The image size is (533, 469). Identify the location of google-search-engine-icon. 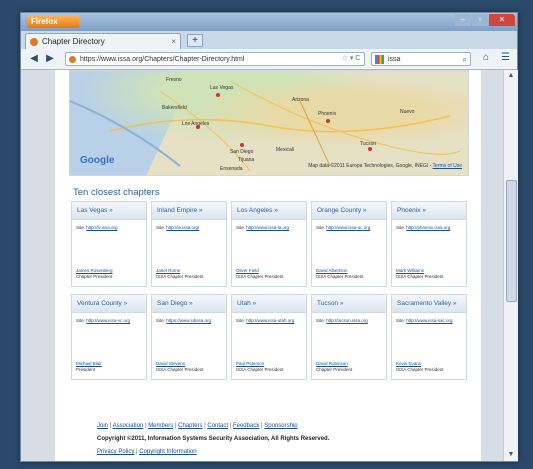
(379, 59).